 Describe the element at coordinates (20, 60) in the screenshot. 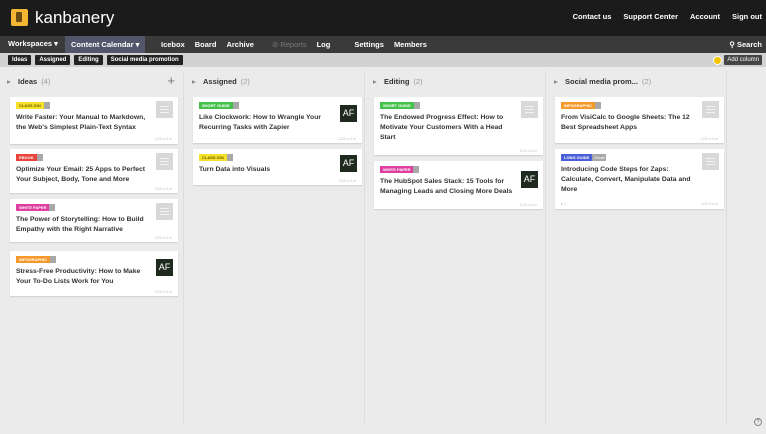

I see `chip-ideas: Ideas` at that location.